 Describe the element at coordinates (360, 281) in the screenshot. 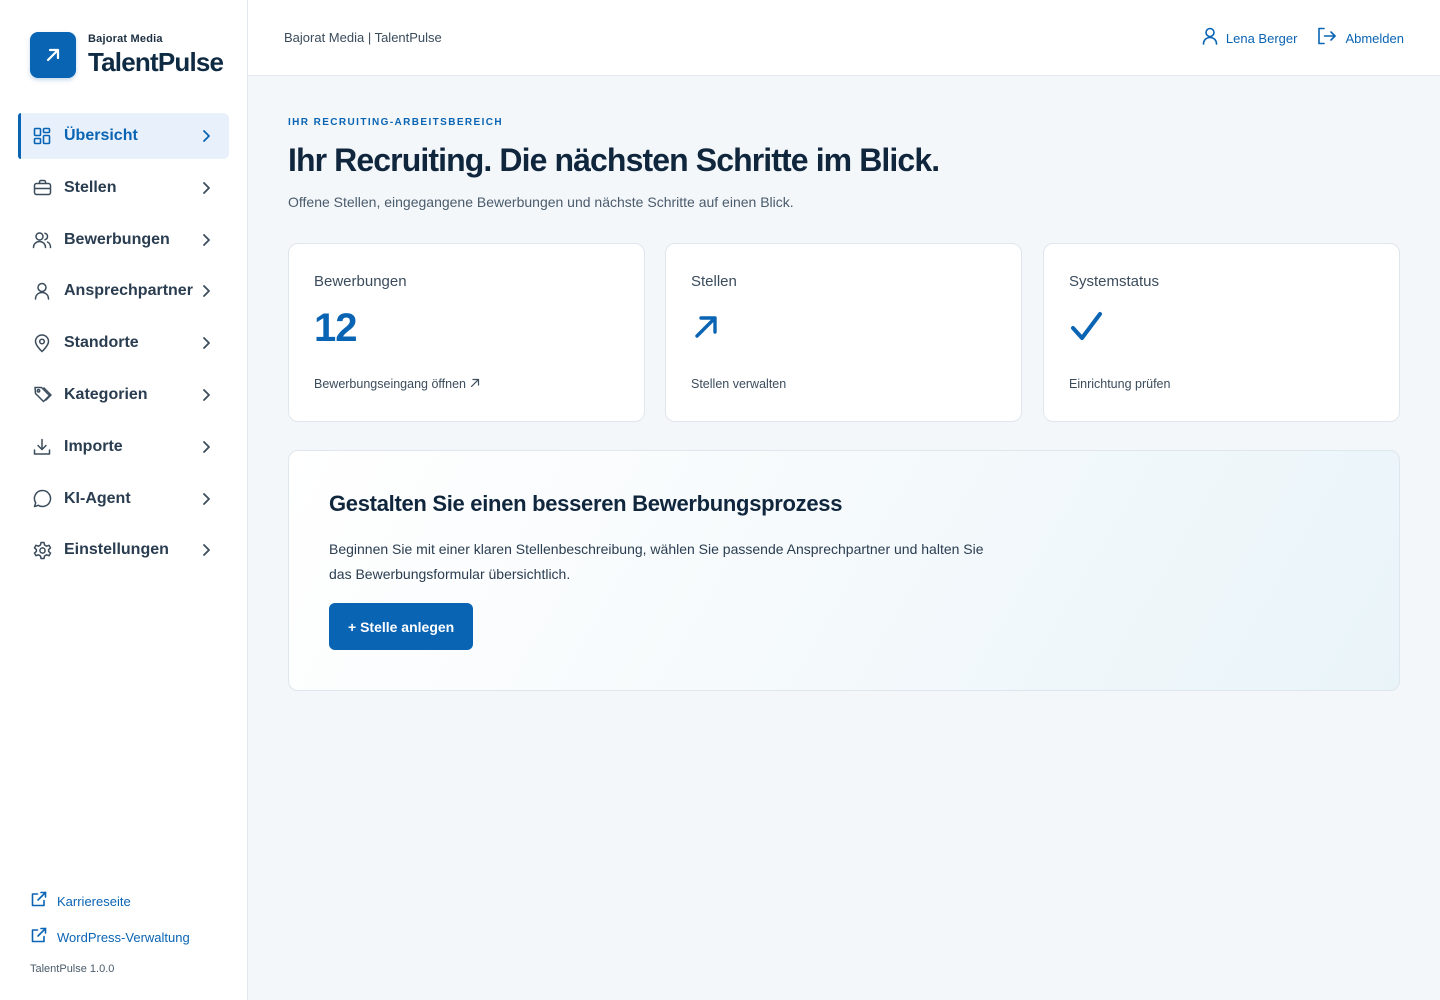

I see `card-label: Bewerbungen` at that location.